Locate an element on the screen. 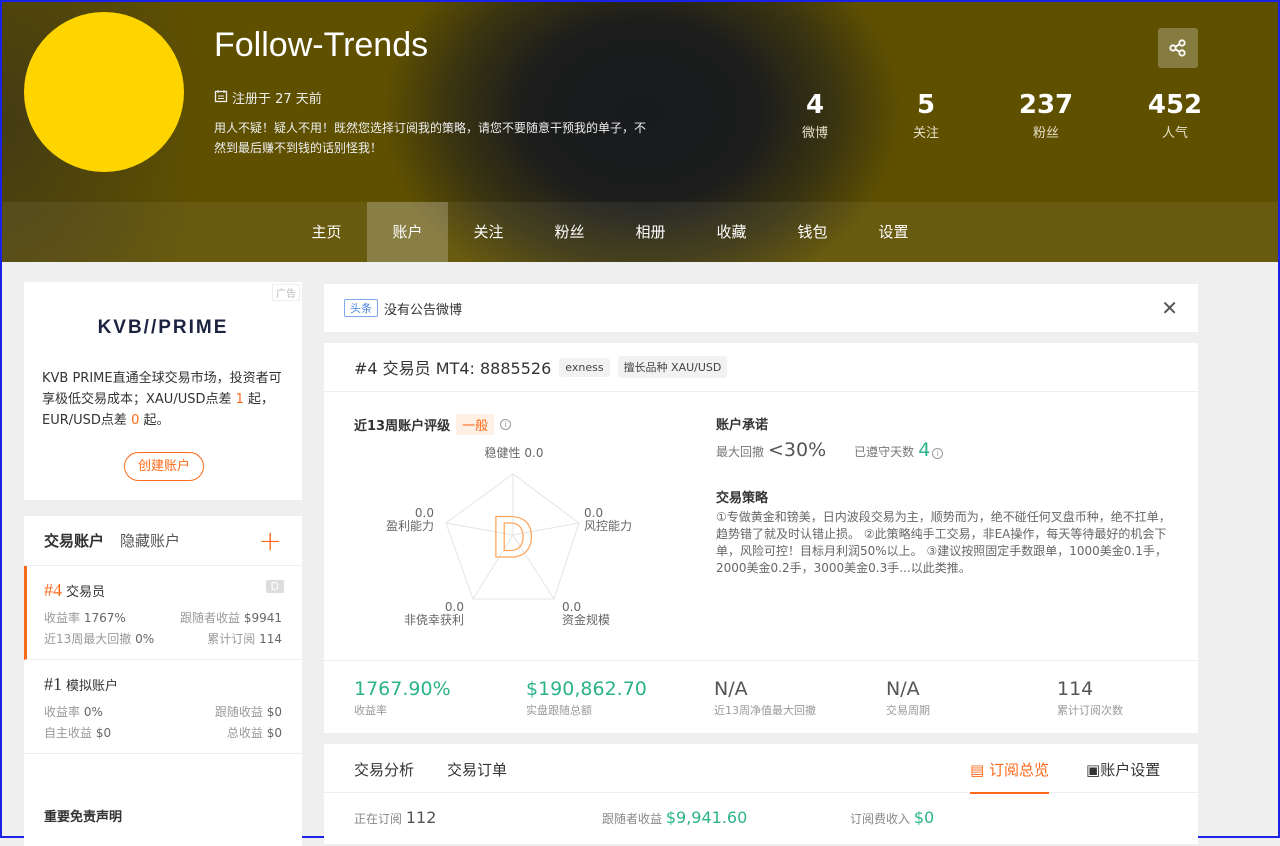 This screenshot has height=846, width=1280. kpi-return: 1767.90% 收益率 is located at coordinates (402, 697).